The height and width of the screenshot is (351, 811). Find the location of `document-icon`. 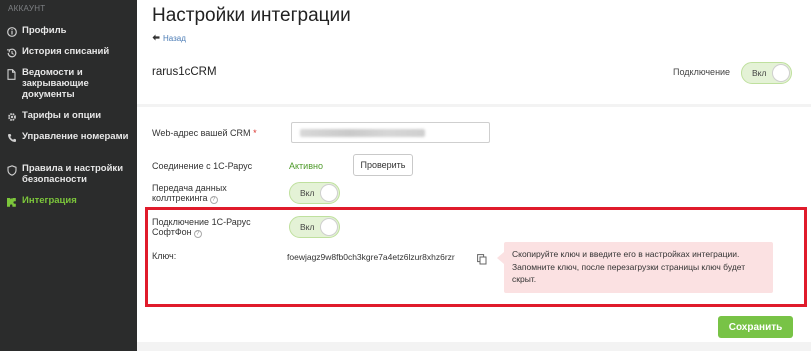

document-icon is located at coordinates (11, 74).